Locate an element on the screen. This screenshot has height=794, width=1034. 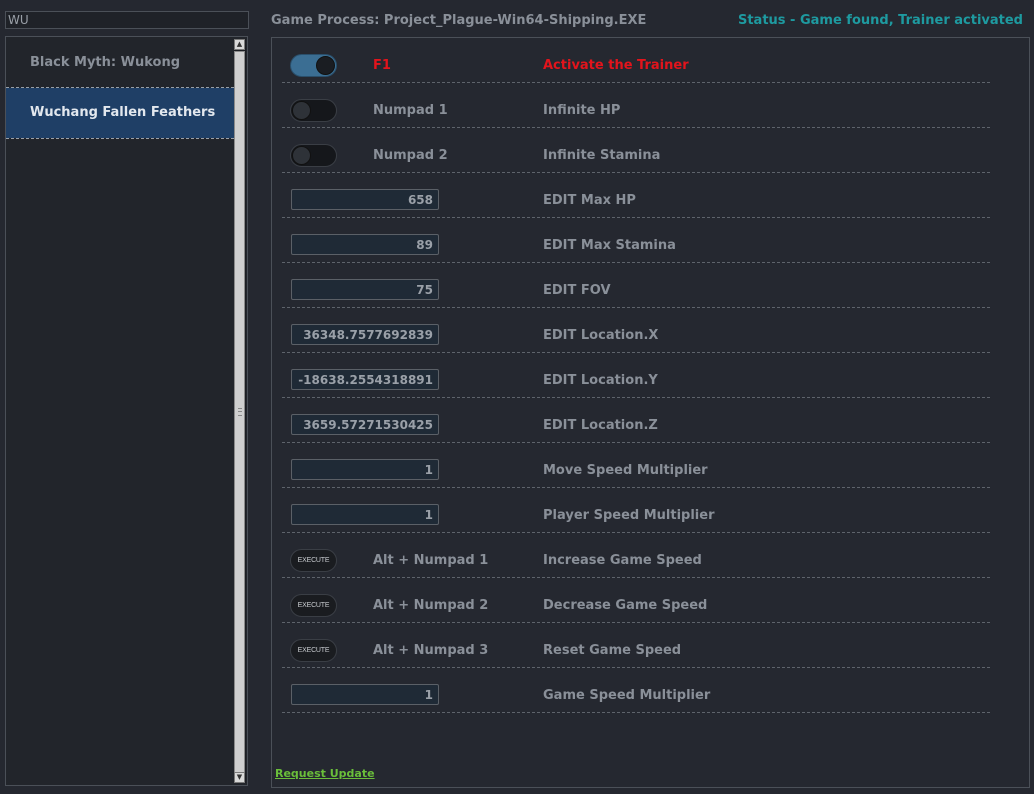
move-speed-multiplier-input is located at coordinates (365, 469).